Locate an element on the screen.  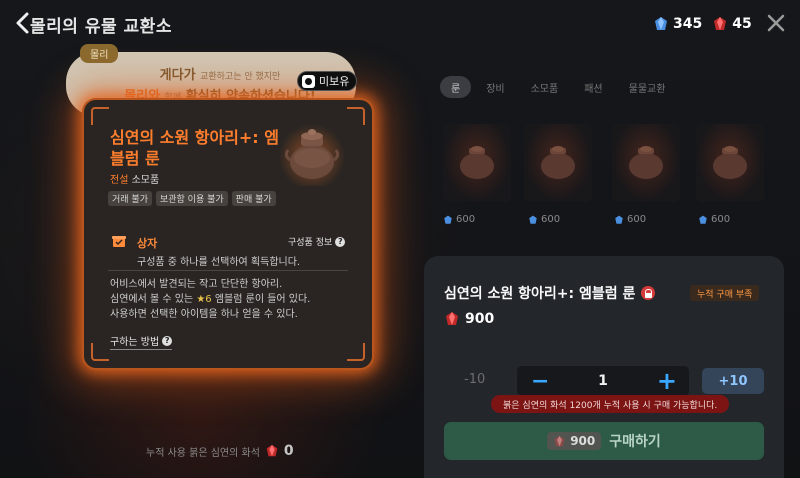
buy-label: 구매하기 is located at coordinates (635, 442).